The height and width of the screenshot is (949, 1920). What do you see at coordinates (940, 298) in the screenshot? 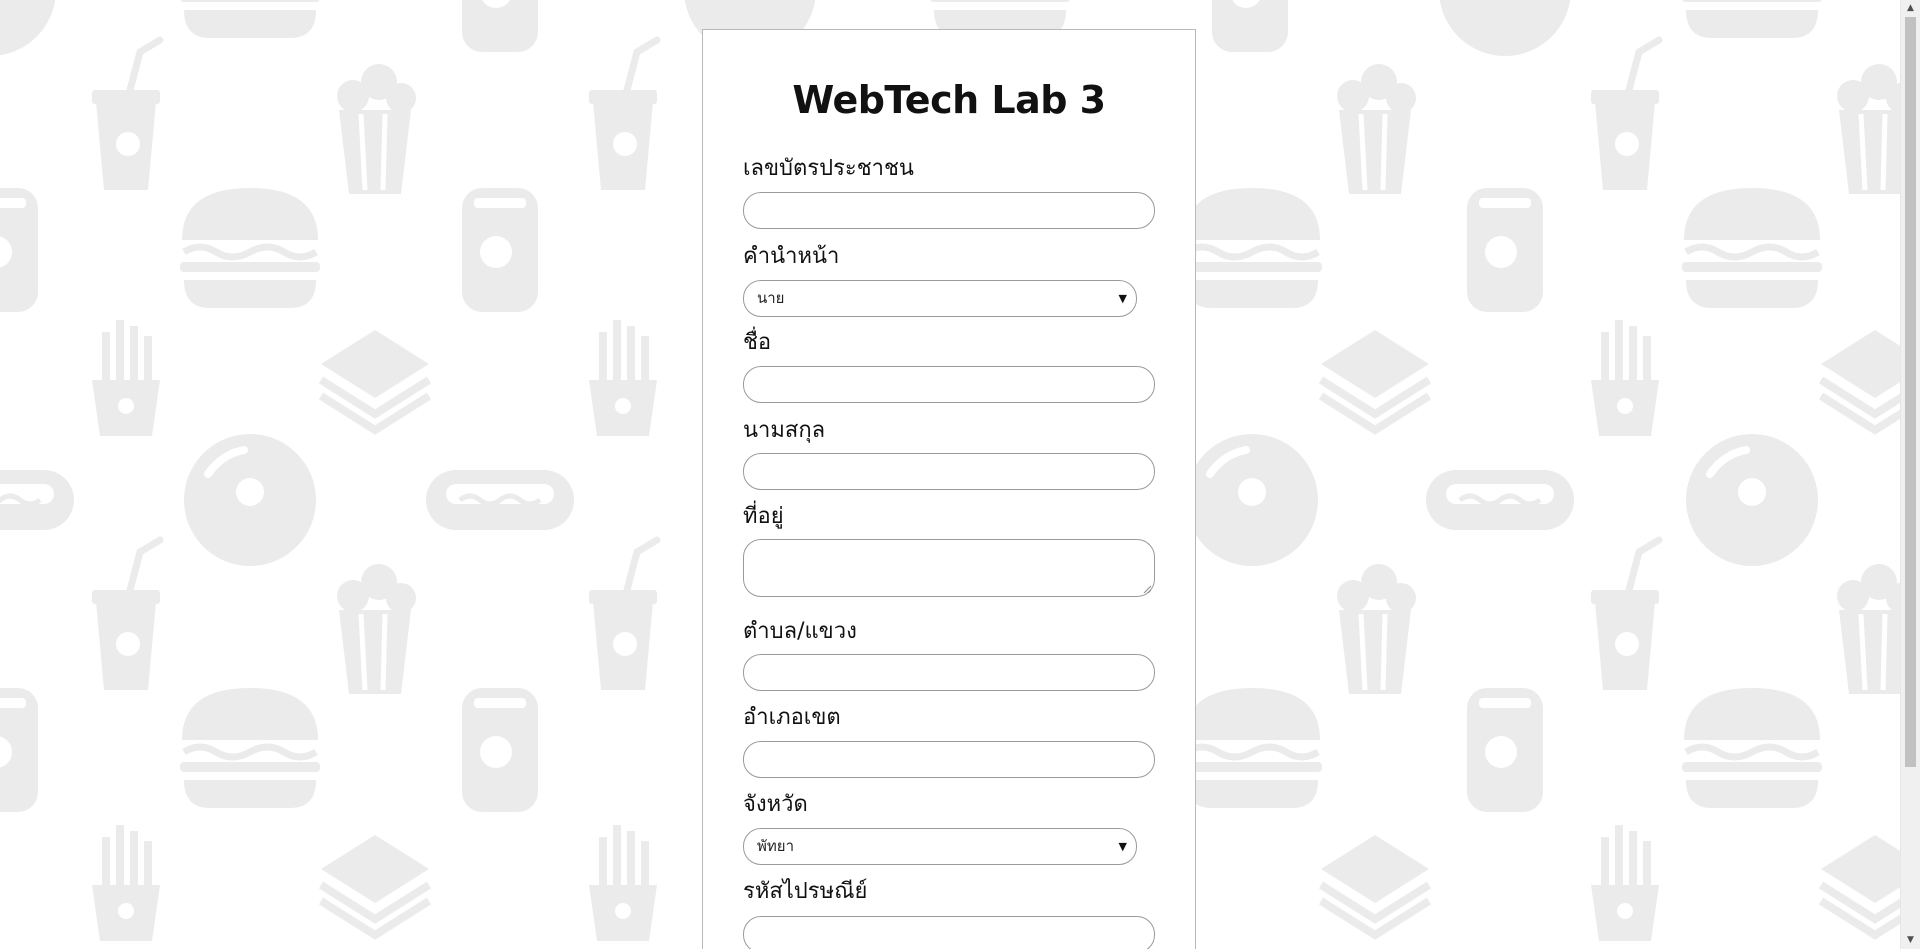
I see `prefix-select: นาย ▼` at bounding box center [940, 298].